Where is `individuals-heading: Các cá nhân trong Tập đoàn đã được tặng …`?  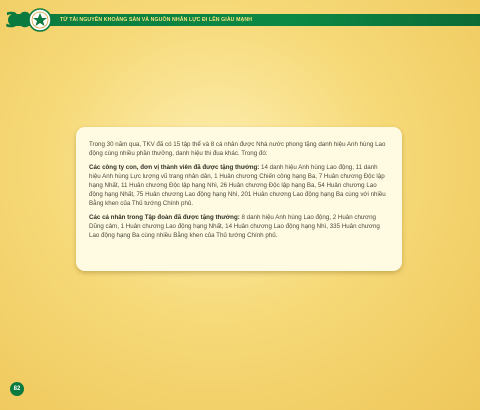
individuals-heading: Các cá nhân trong Tập đoàn đã được tặng … is located at coordinates (164, 217).